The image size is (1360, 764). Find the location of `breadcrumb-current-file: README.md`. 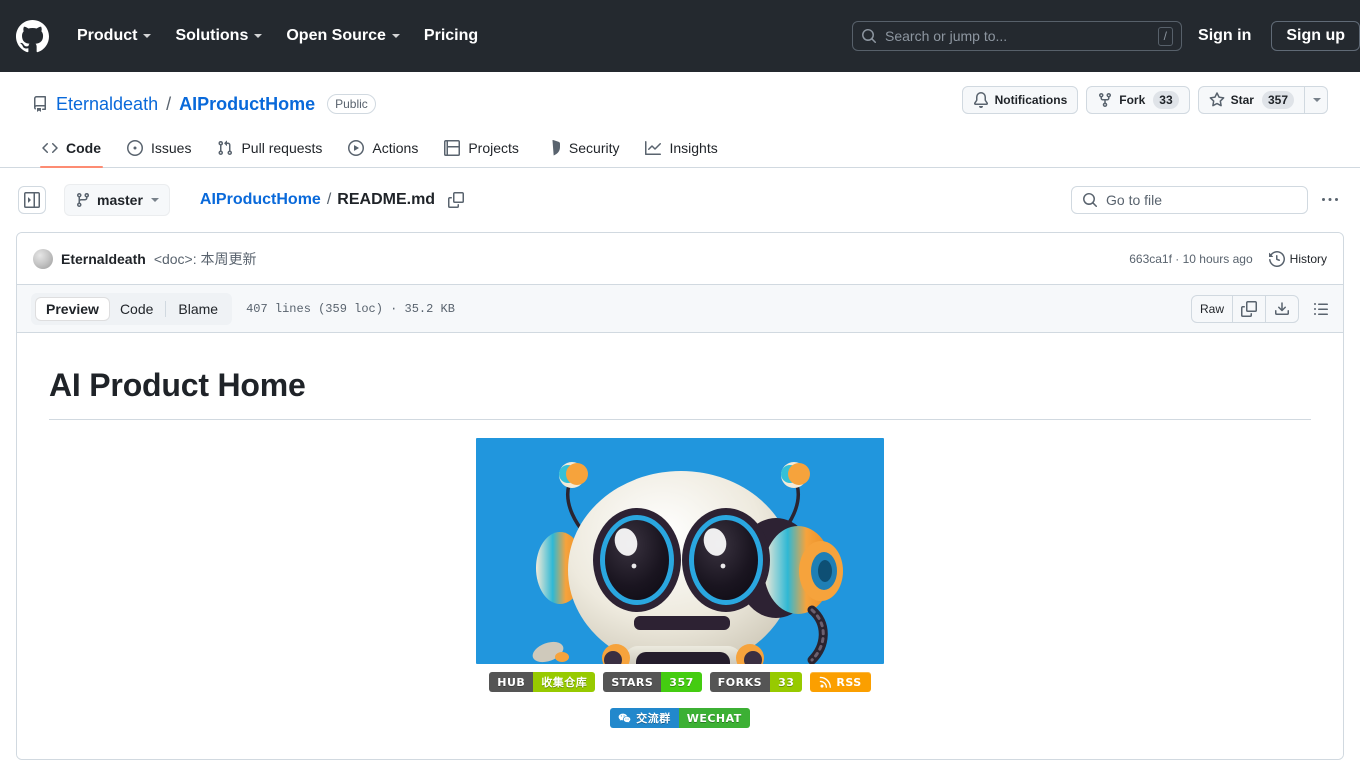

breadcrumb-current-file: README.md is located at coordinates (386, 199).